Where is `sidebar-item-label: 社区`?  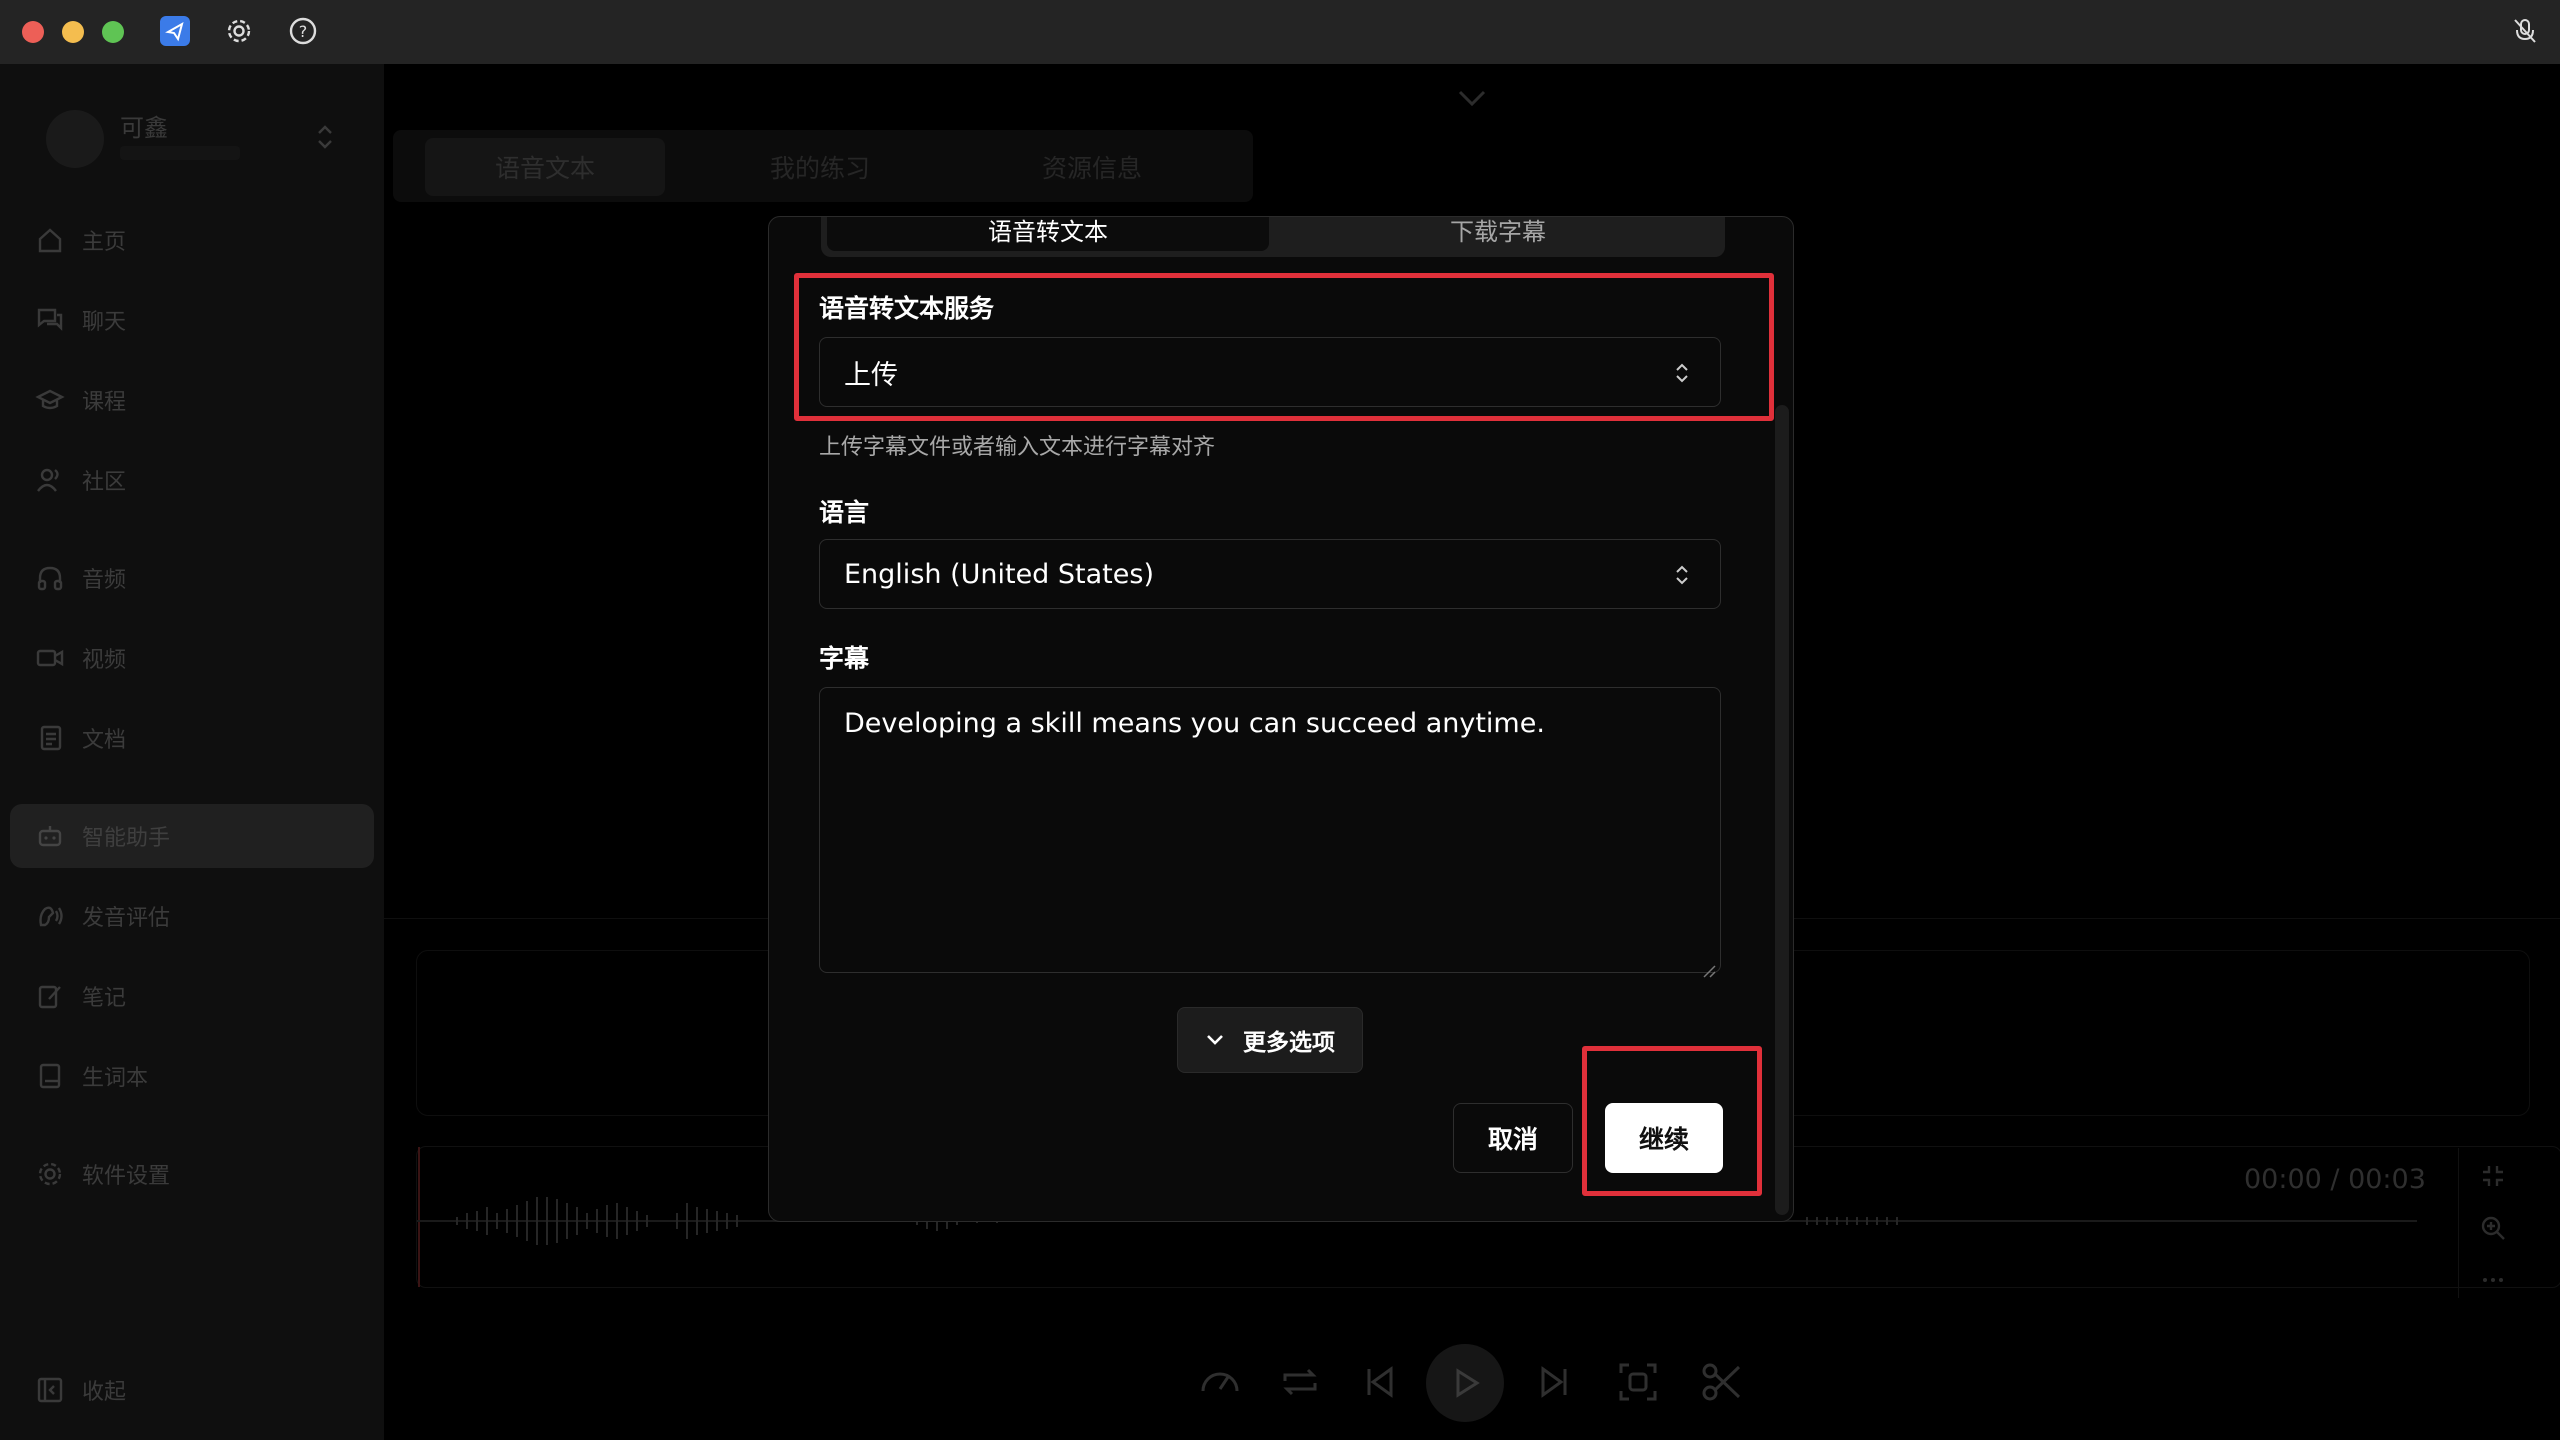 sidebar-item-label: 社区 is located at coordinates (104, 482).